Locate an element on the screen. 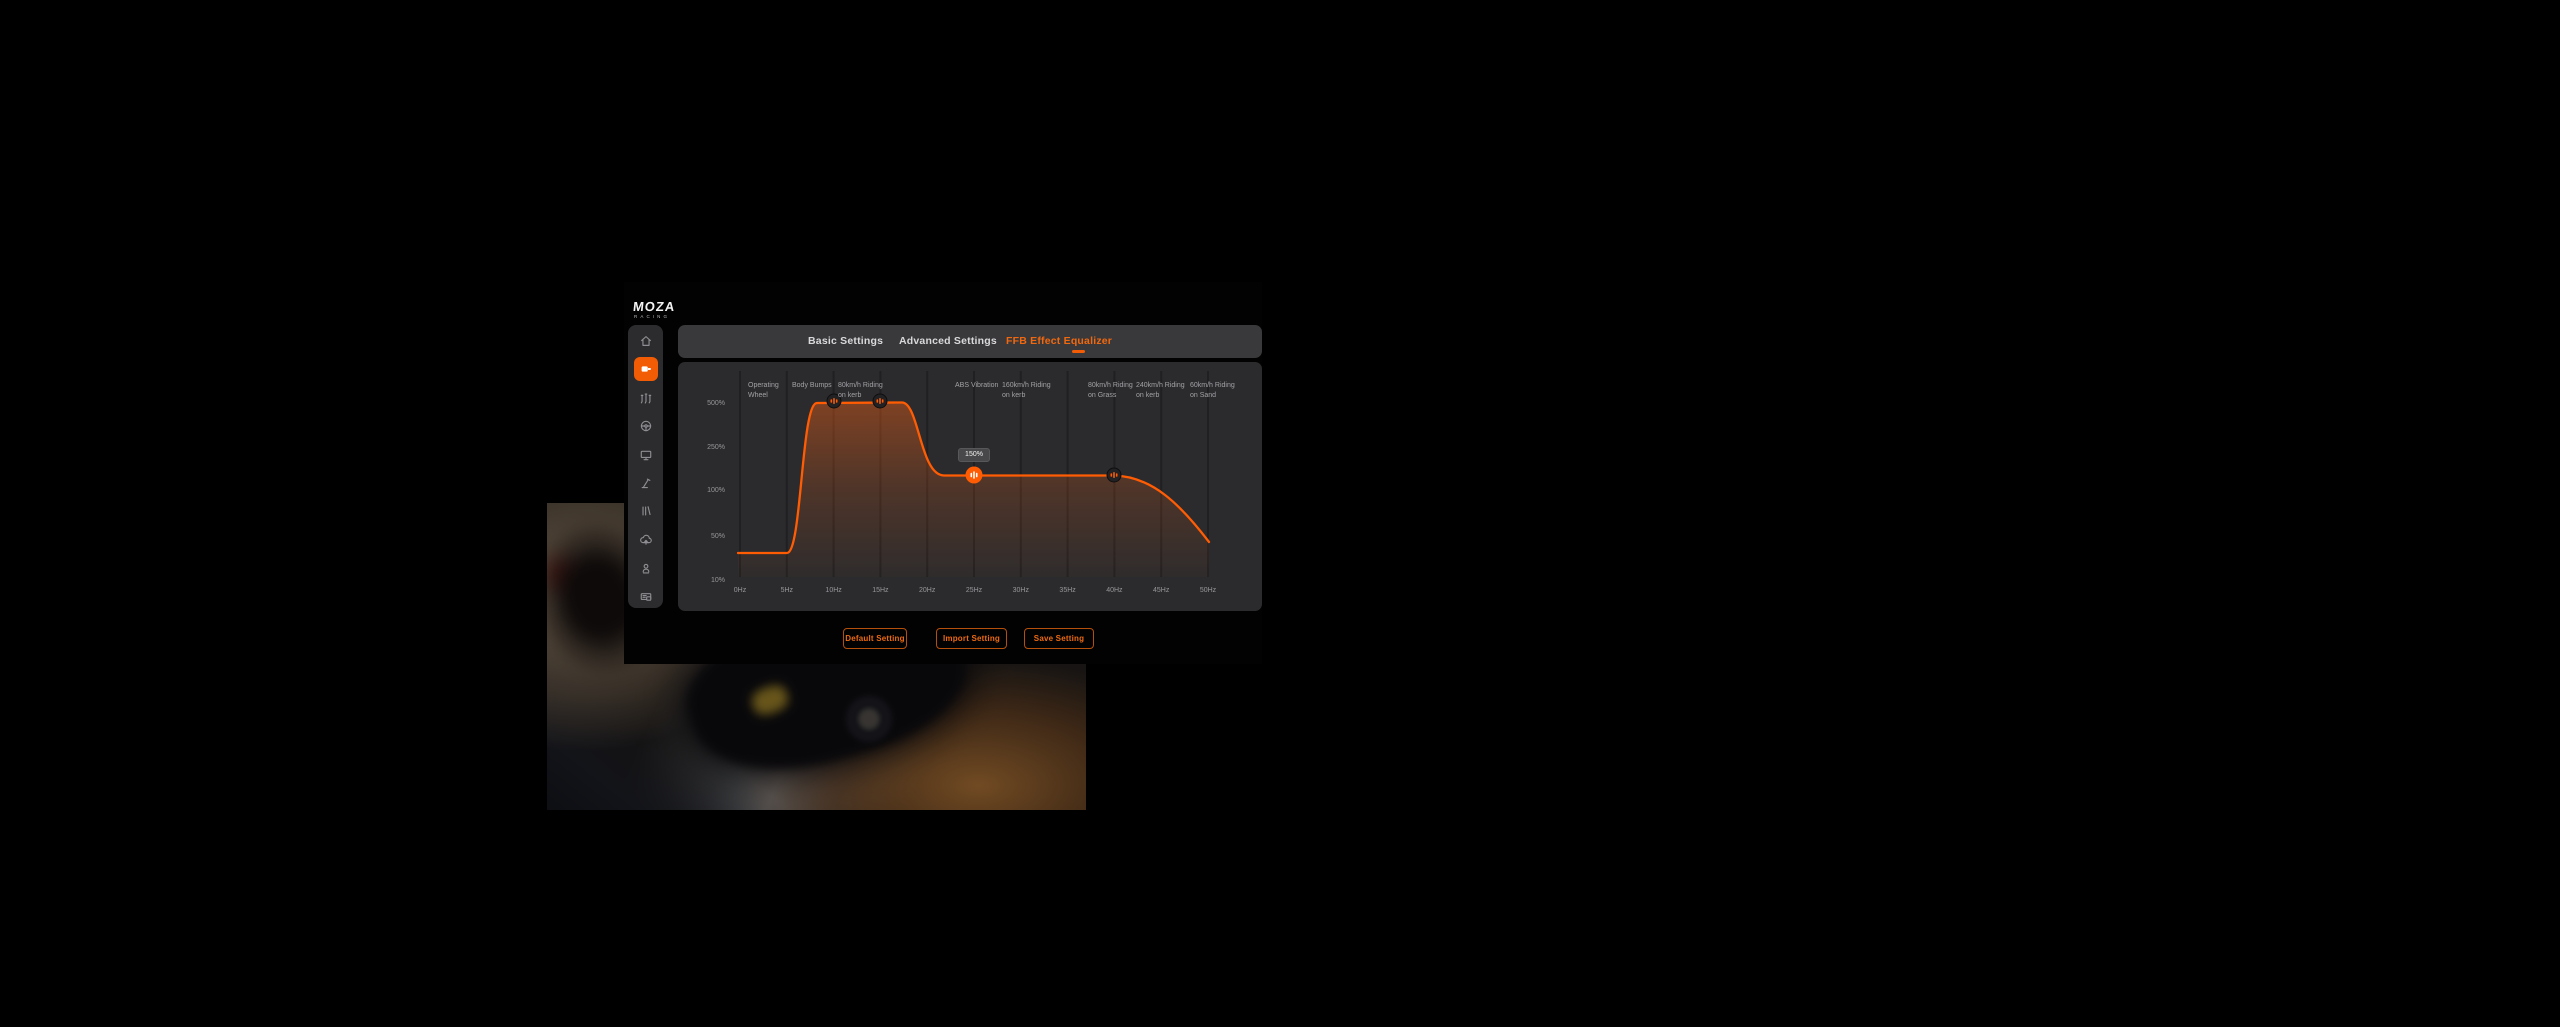 This screenshot has width=2560, height=1027. active-tab-underline is located at coordinates (1078, 351).